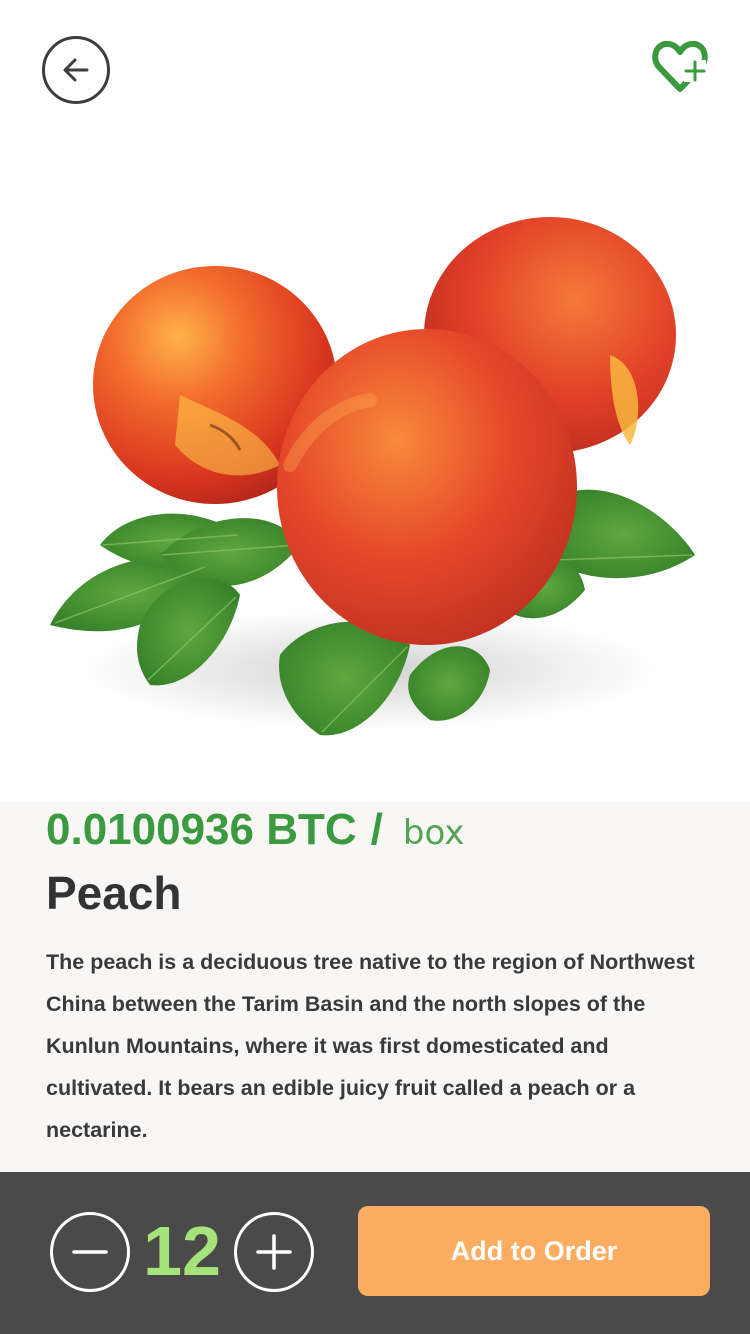  I want to click on add-to-favorites-button, so click(681, 67).